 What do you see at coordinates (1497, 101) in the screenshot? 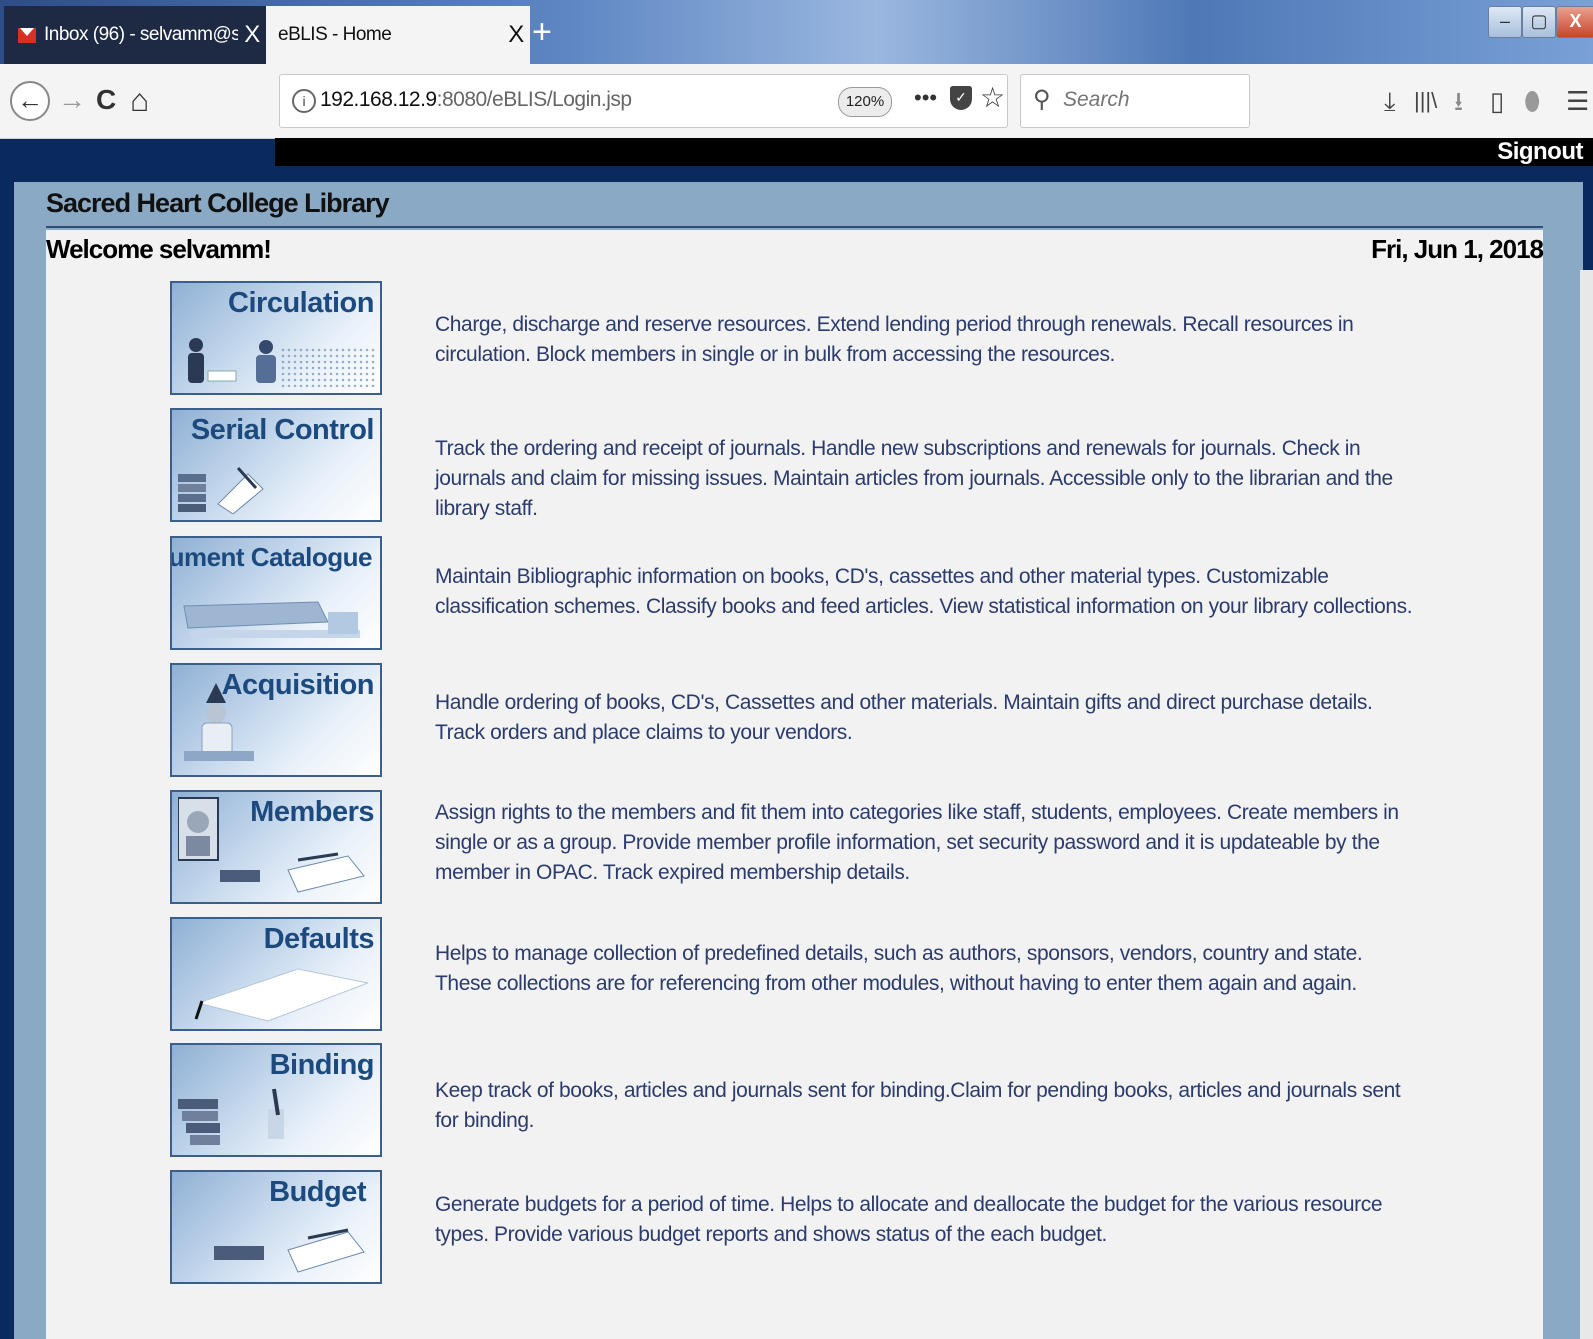
I see `sidebar-icon: ▯` at bounding box center [1497, 101].